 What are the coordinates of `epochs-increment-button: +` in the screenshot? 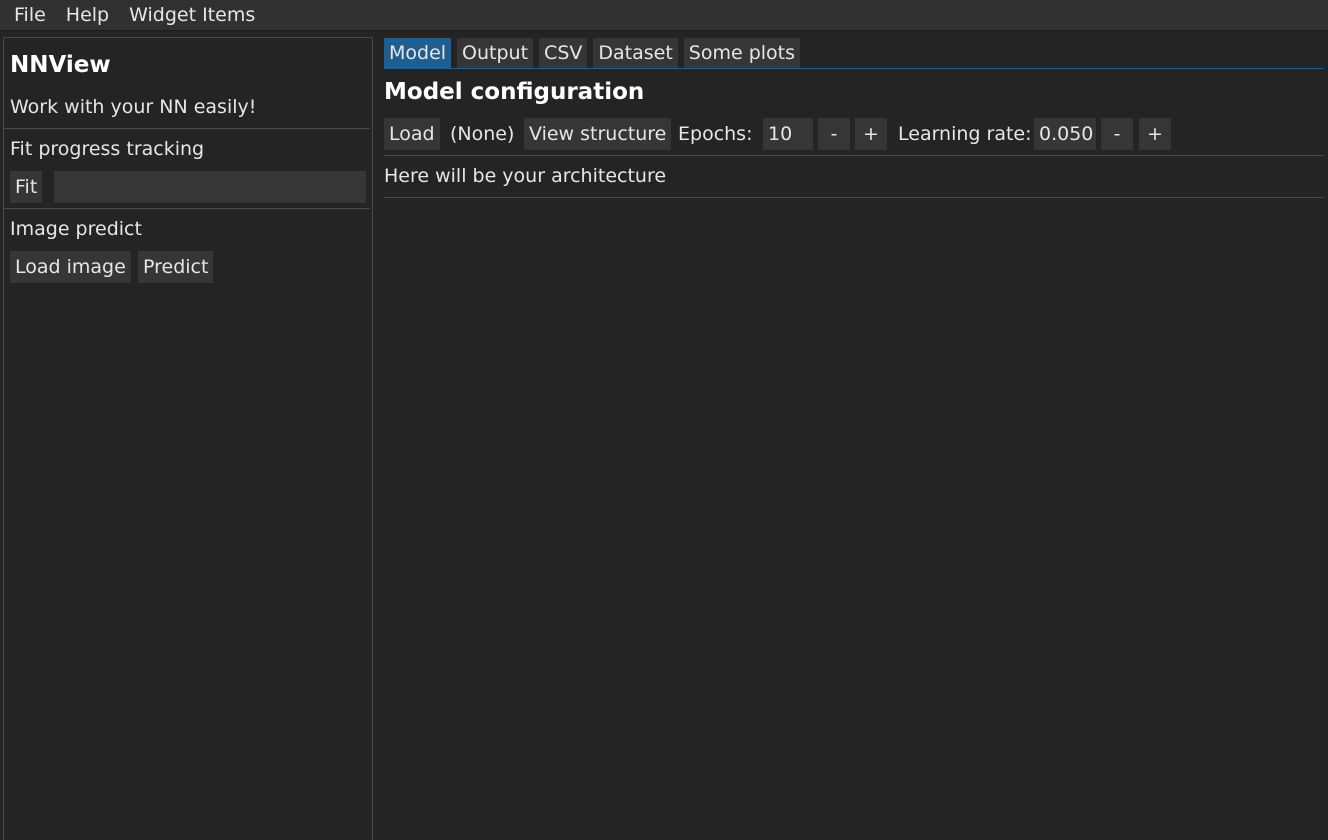 It's located at (871, 134).